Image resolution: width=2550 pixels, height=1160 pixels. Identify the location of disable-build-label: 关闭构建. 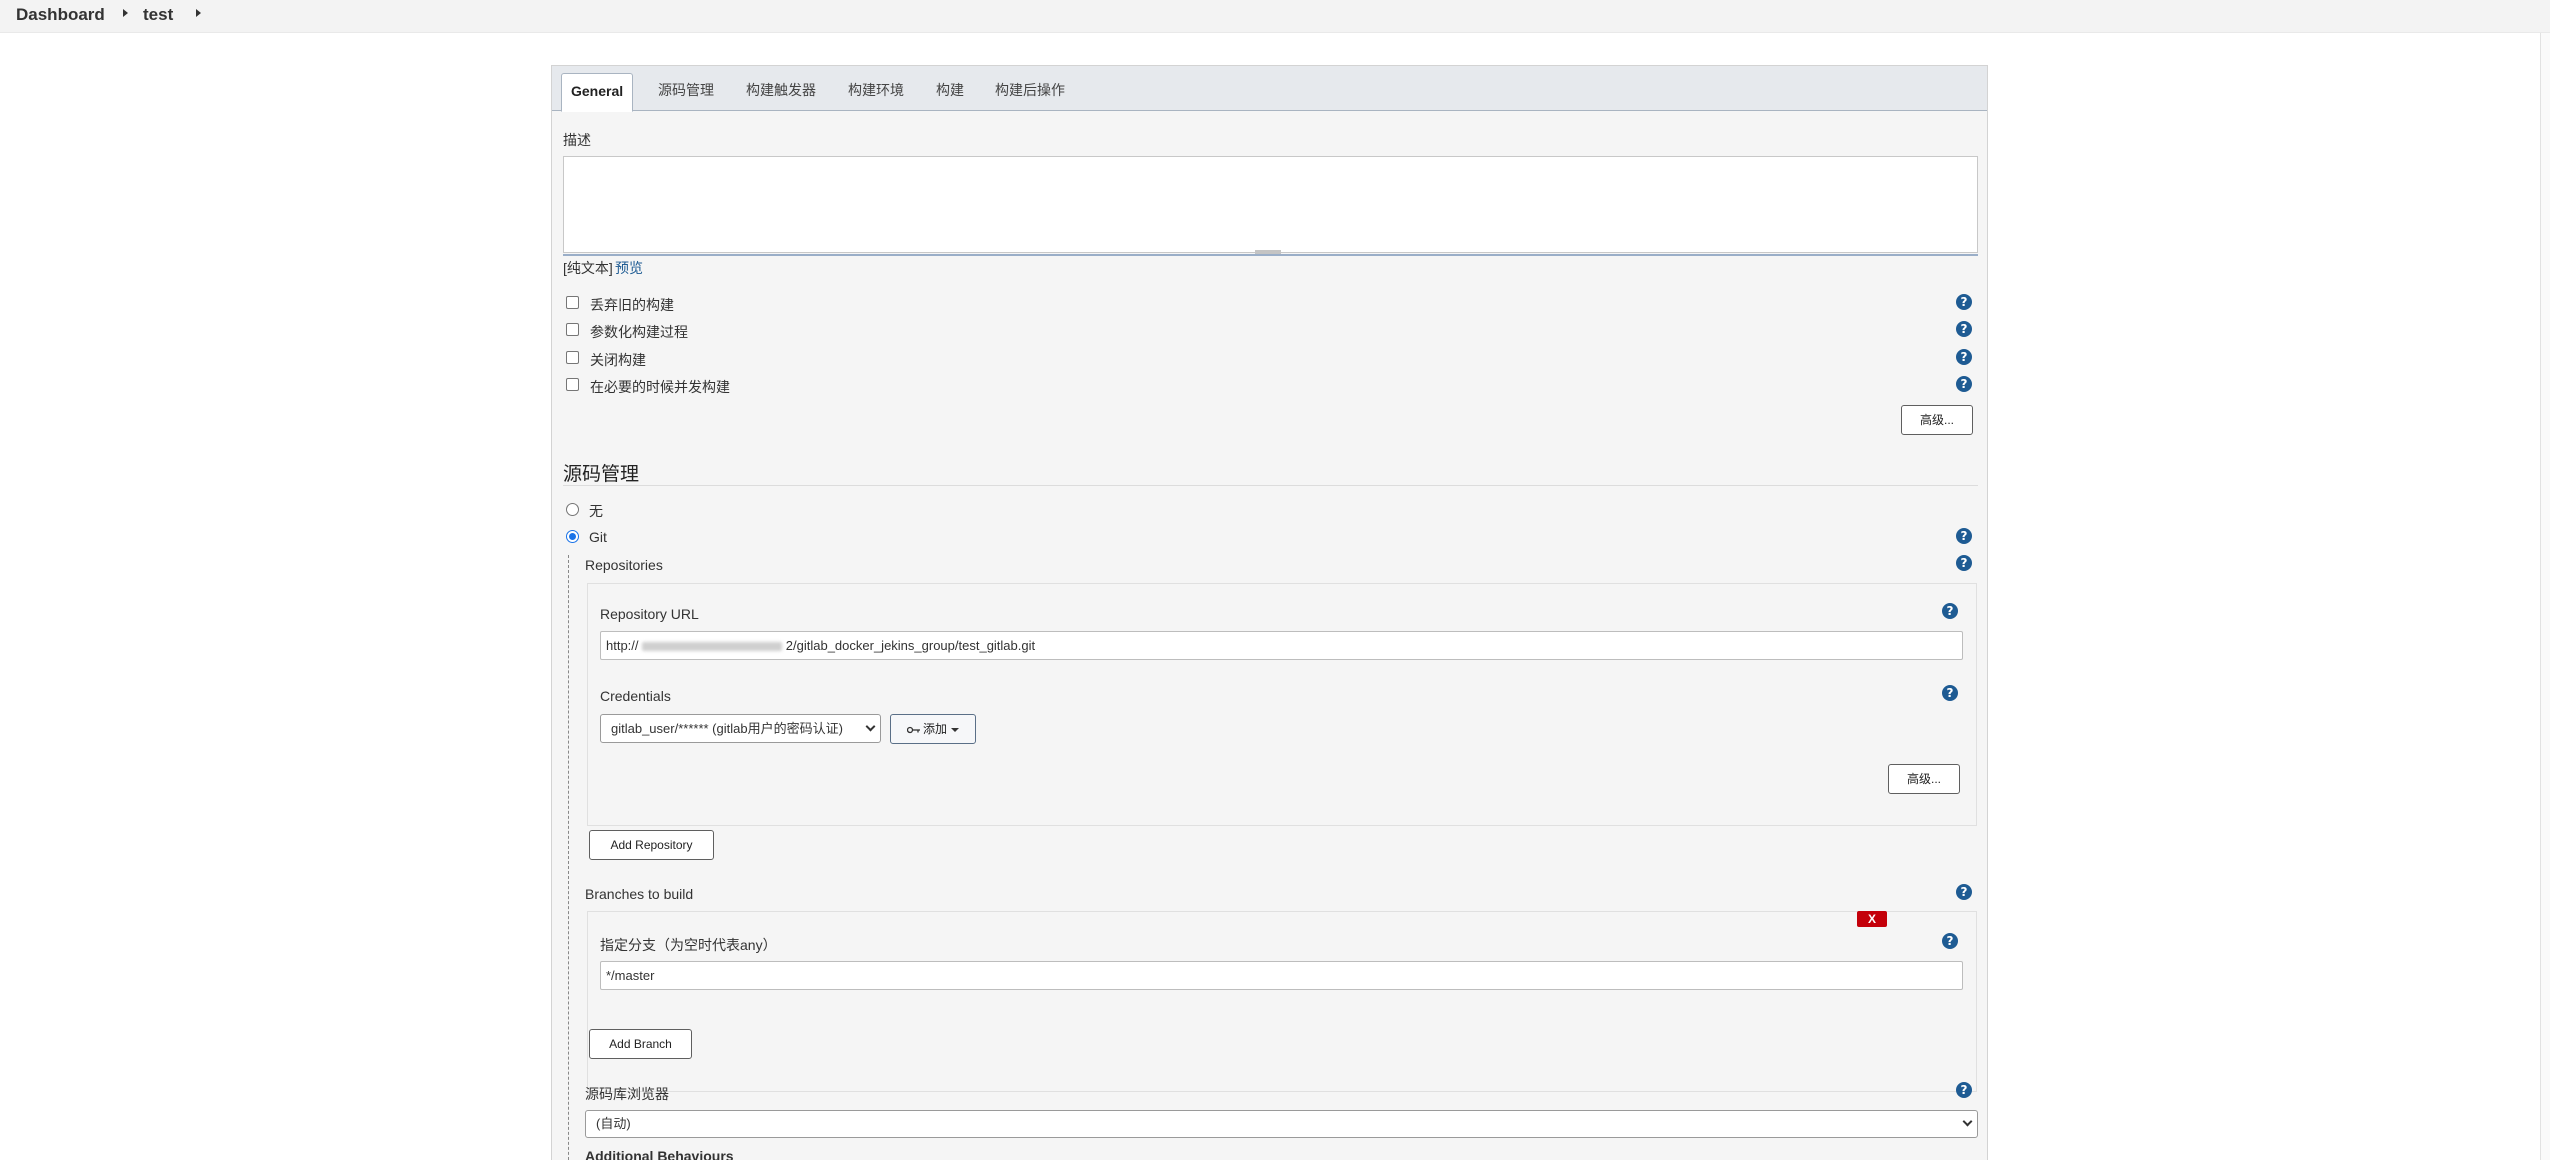
(618, 360).